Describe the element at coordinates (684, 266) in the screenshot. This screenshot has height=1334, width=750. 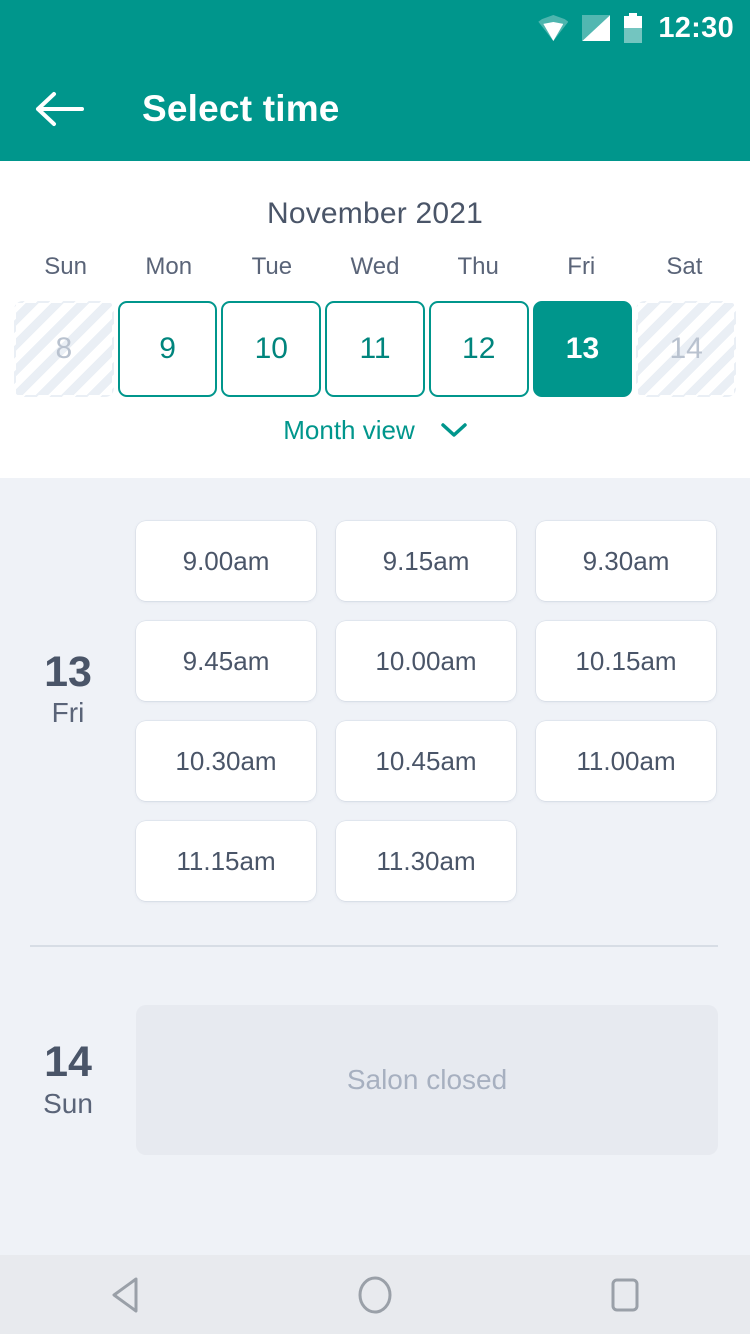
I see `weekday-label-sat: Sat` at that location.